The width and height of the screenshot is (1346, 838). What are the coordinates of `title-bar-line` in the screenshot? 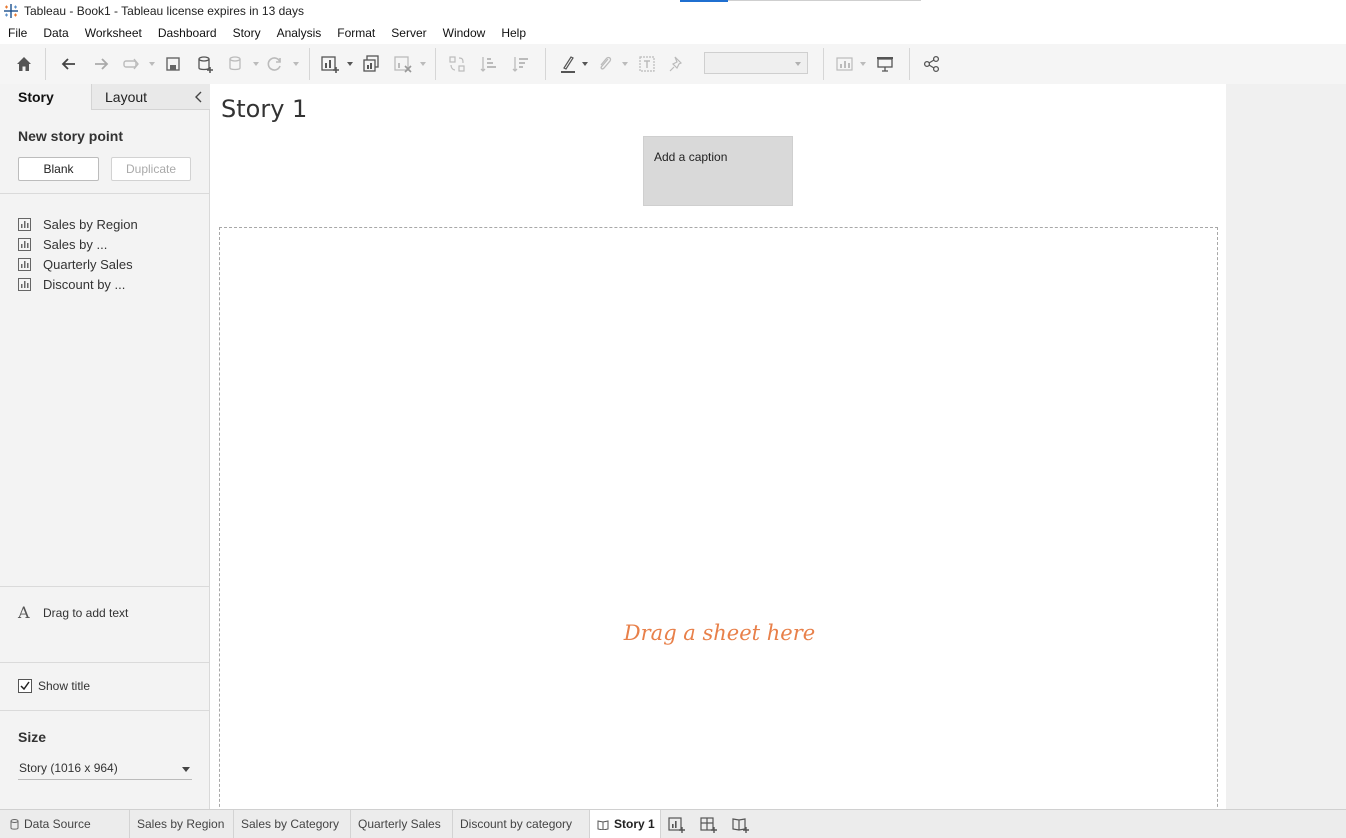 It's located at (824, 0).